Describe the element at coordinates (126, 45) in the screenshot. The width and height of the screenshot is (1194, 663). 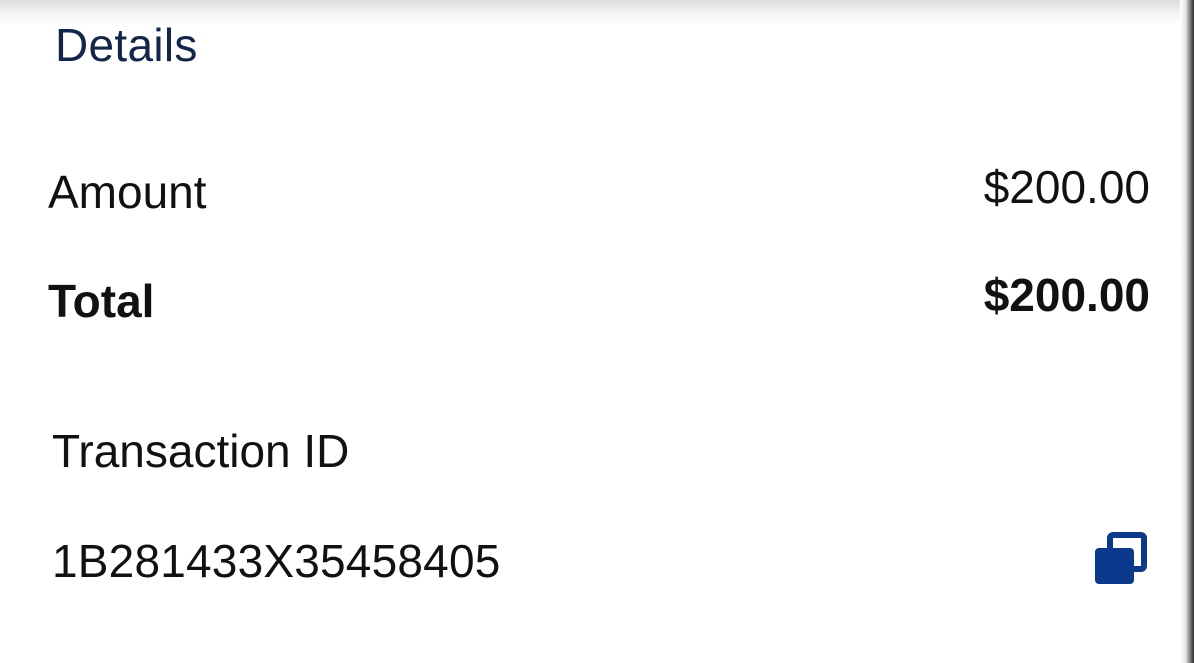
I see `details-heading: Details` at that location.